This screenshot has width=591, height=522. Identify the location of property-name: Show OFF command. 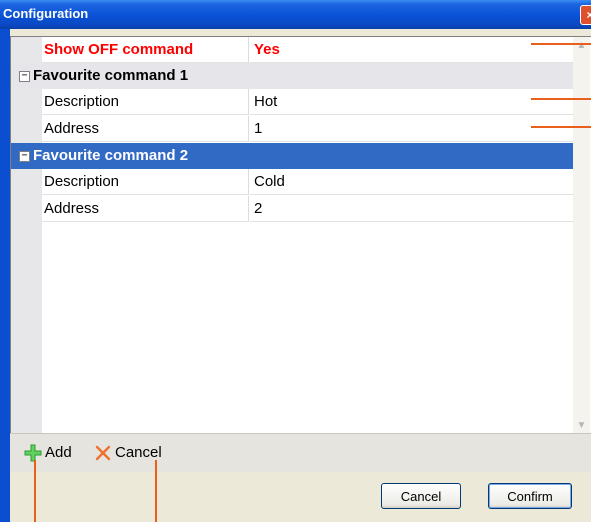
(145, 50).